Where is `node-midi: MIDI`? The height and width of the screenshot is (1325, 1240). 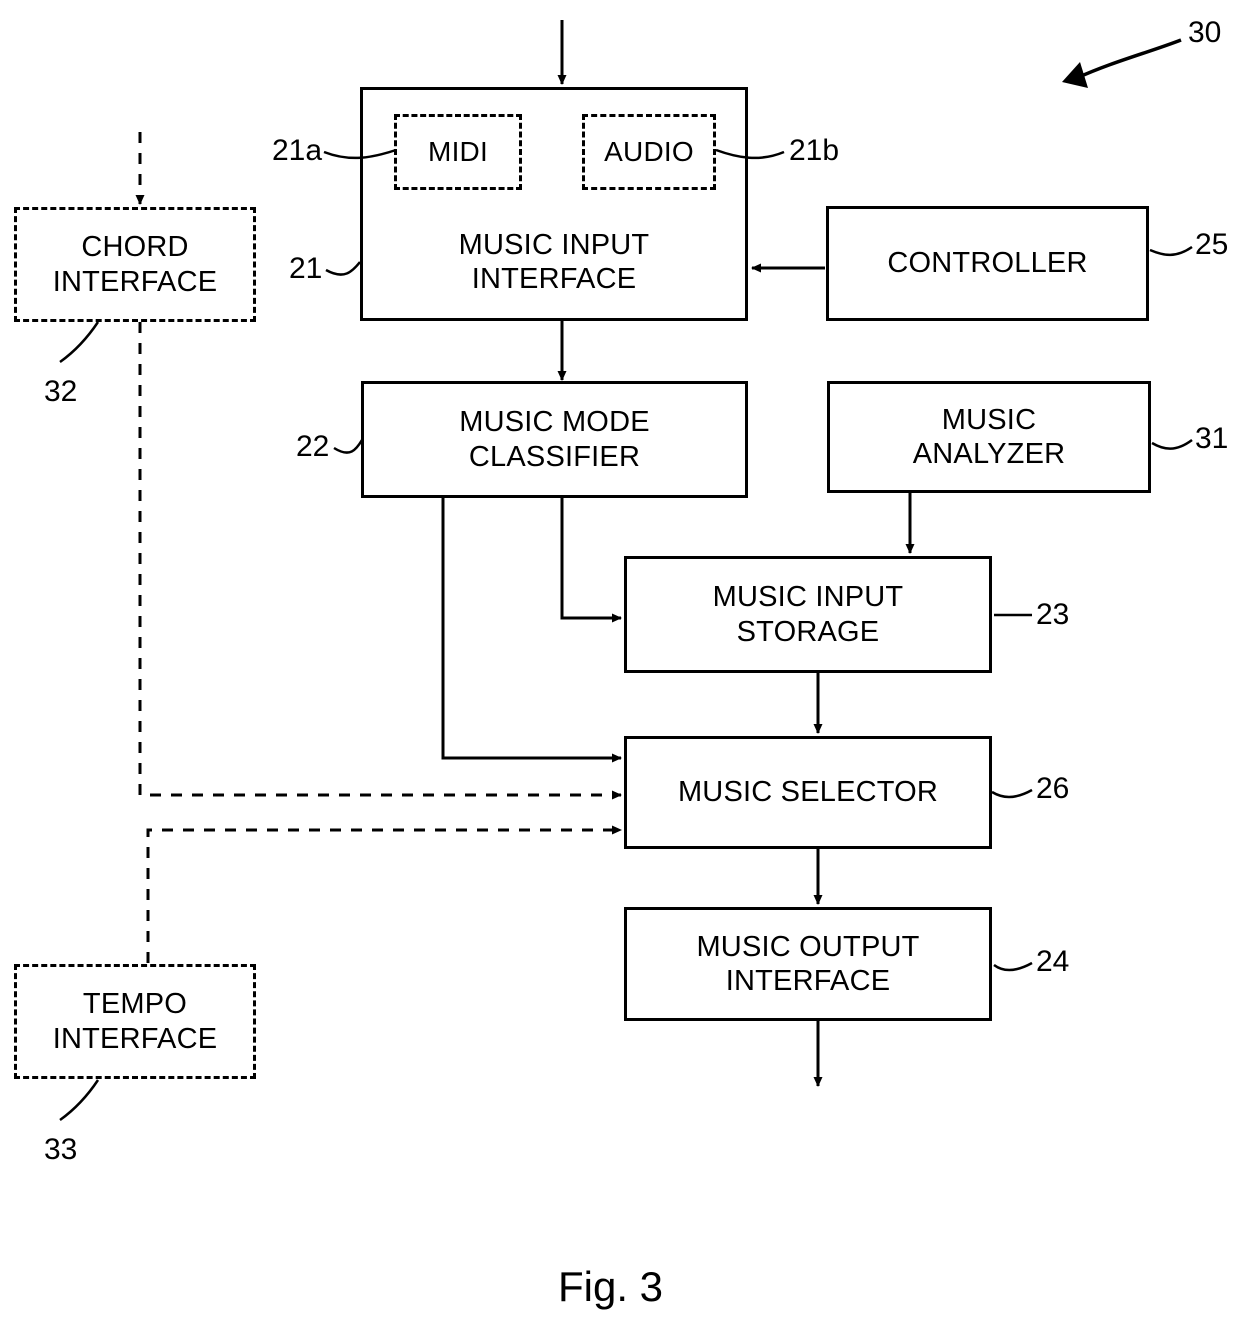
node-midi: MIDI is located at coordinates (458, 152).